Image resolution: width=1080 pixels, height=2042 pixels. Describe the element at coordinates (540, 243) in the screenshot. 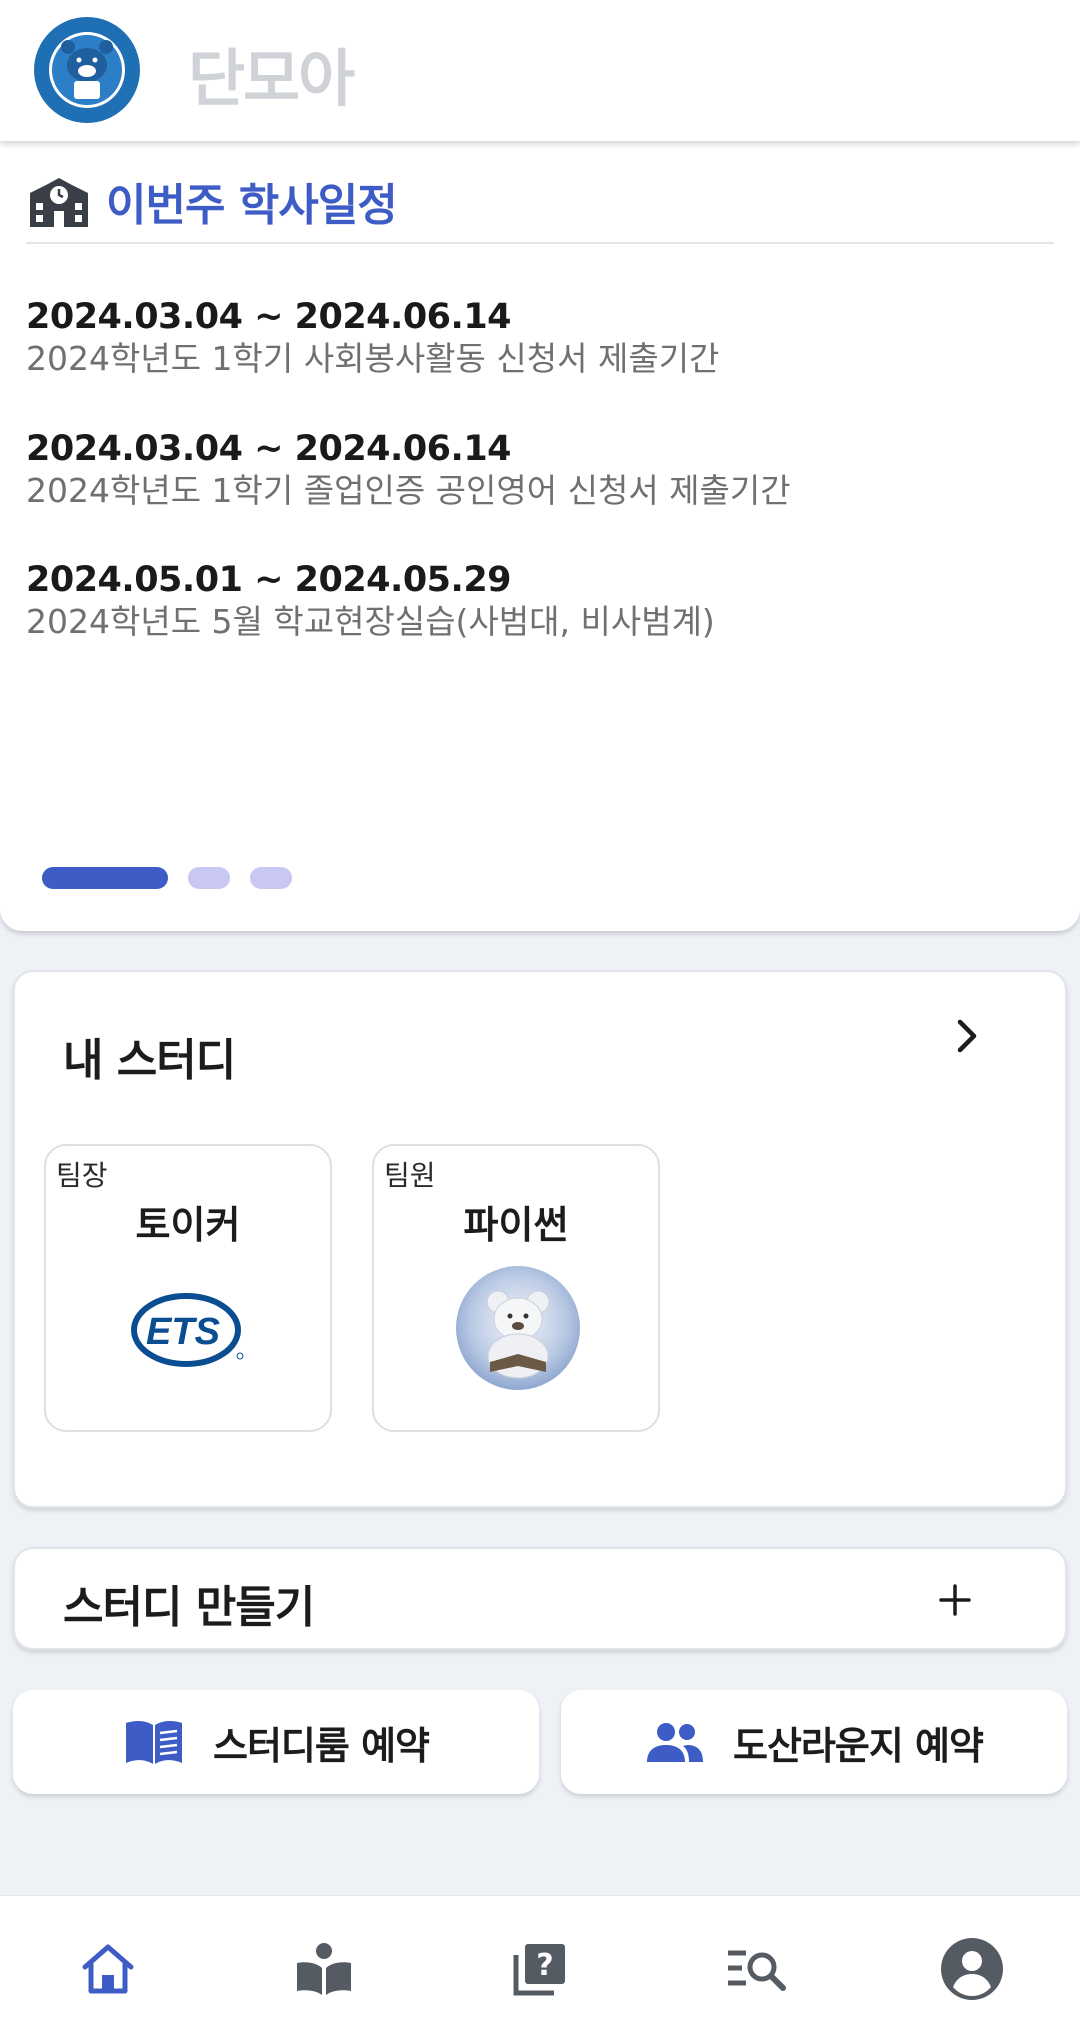

I see `divider` at that location.